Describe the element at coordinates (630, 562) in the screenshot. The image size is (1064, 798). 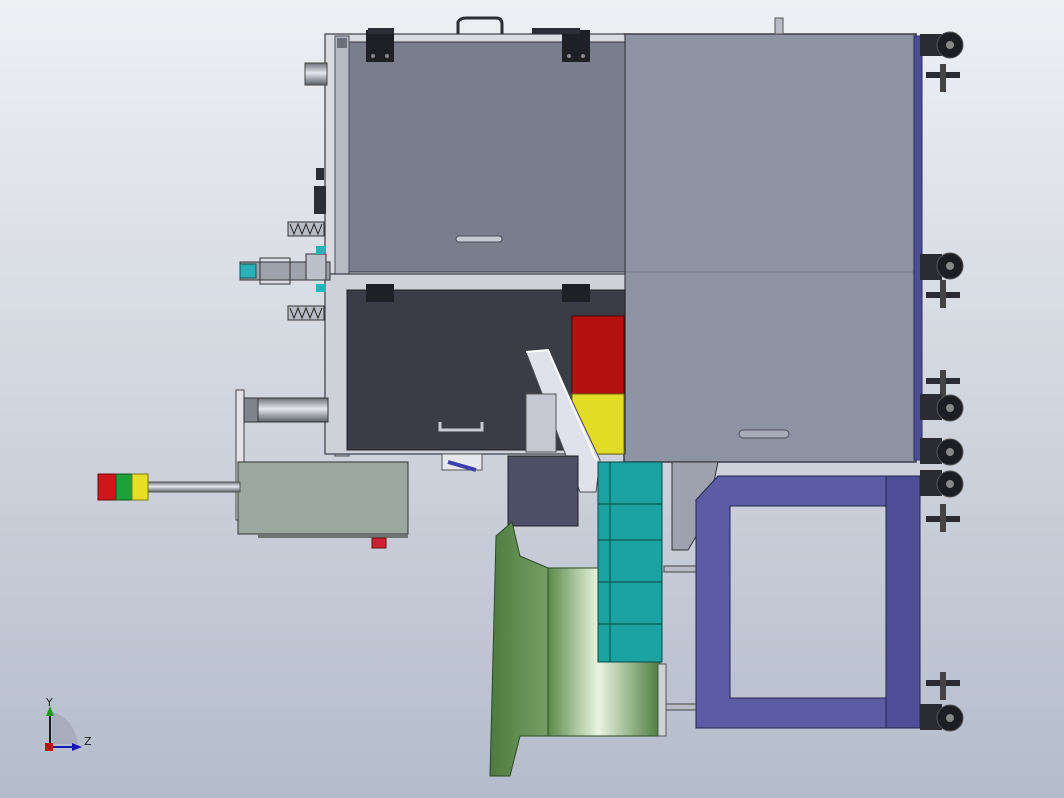
I see `teal-container` at that location.